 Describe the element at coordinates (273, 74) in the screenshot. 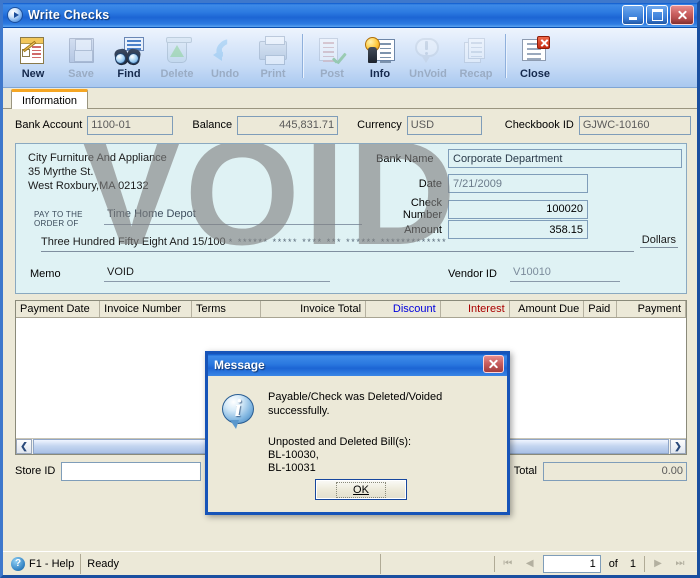

I see `toolbar-print-label: Print` at that location.